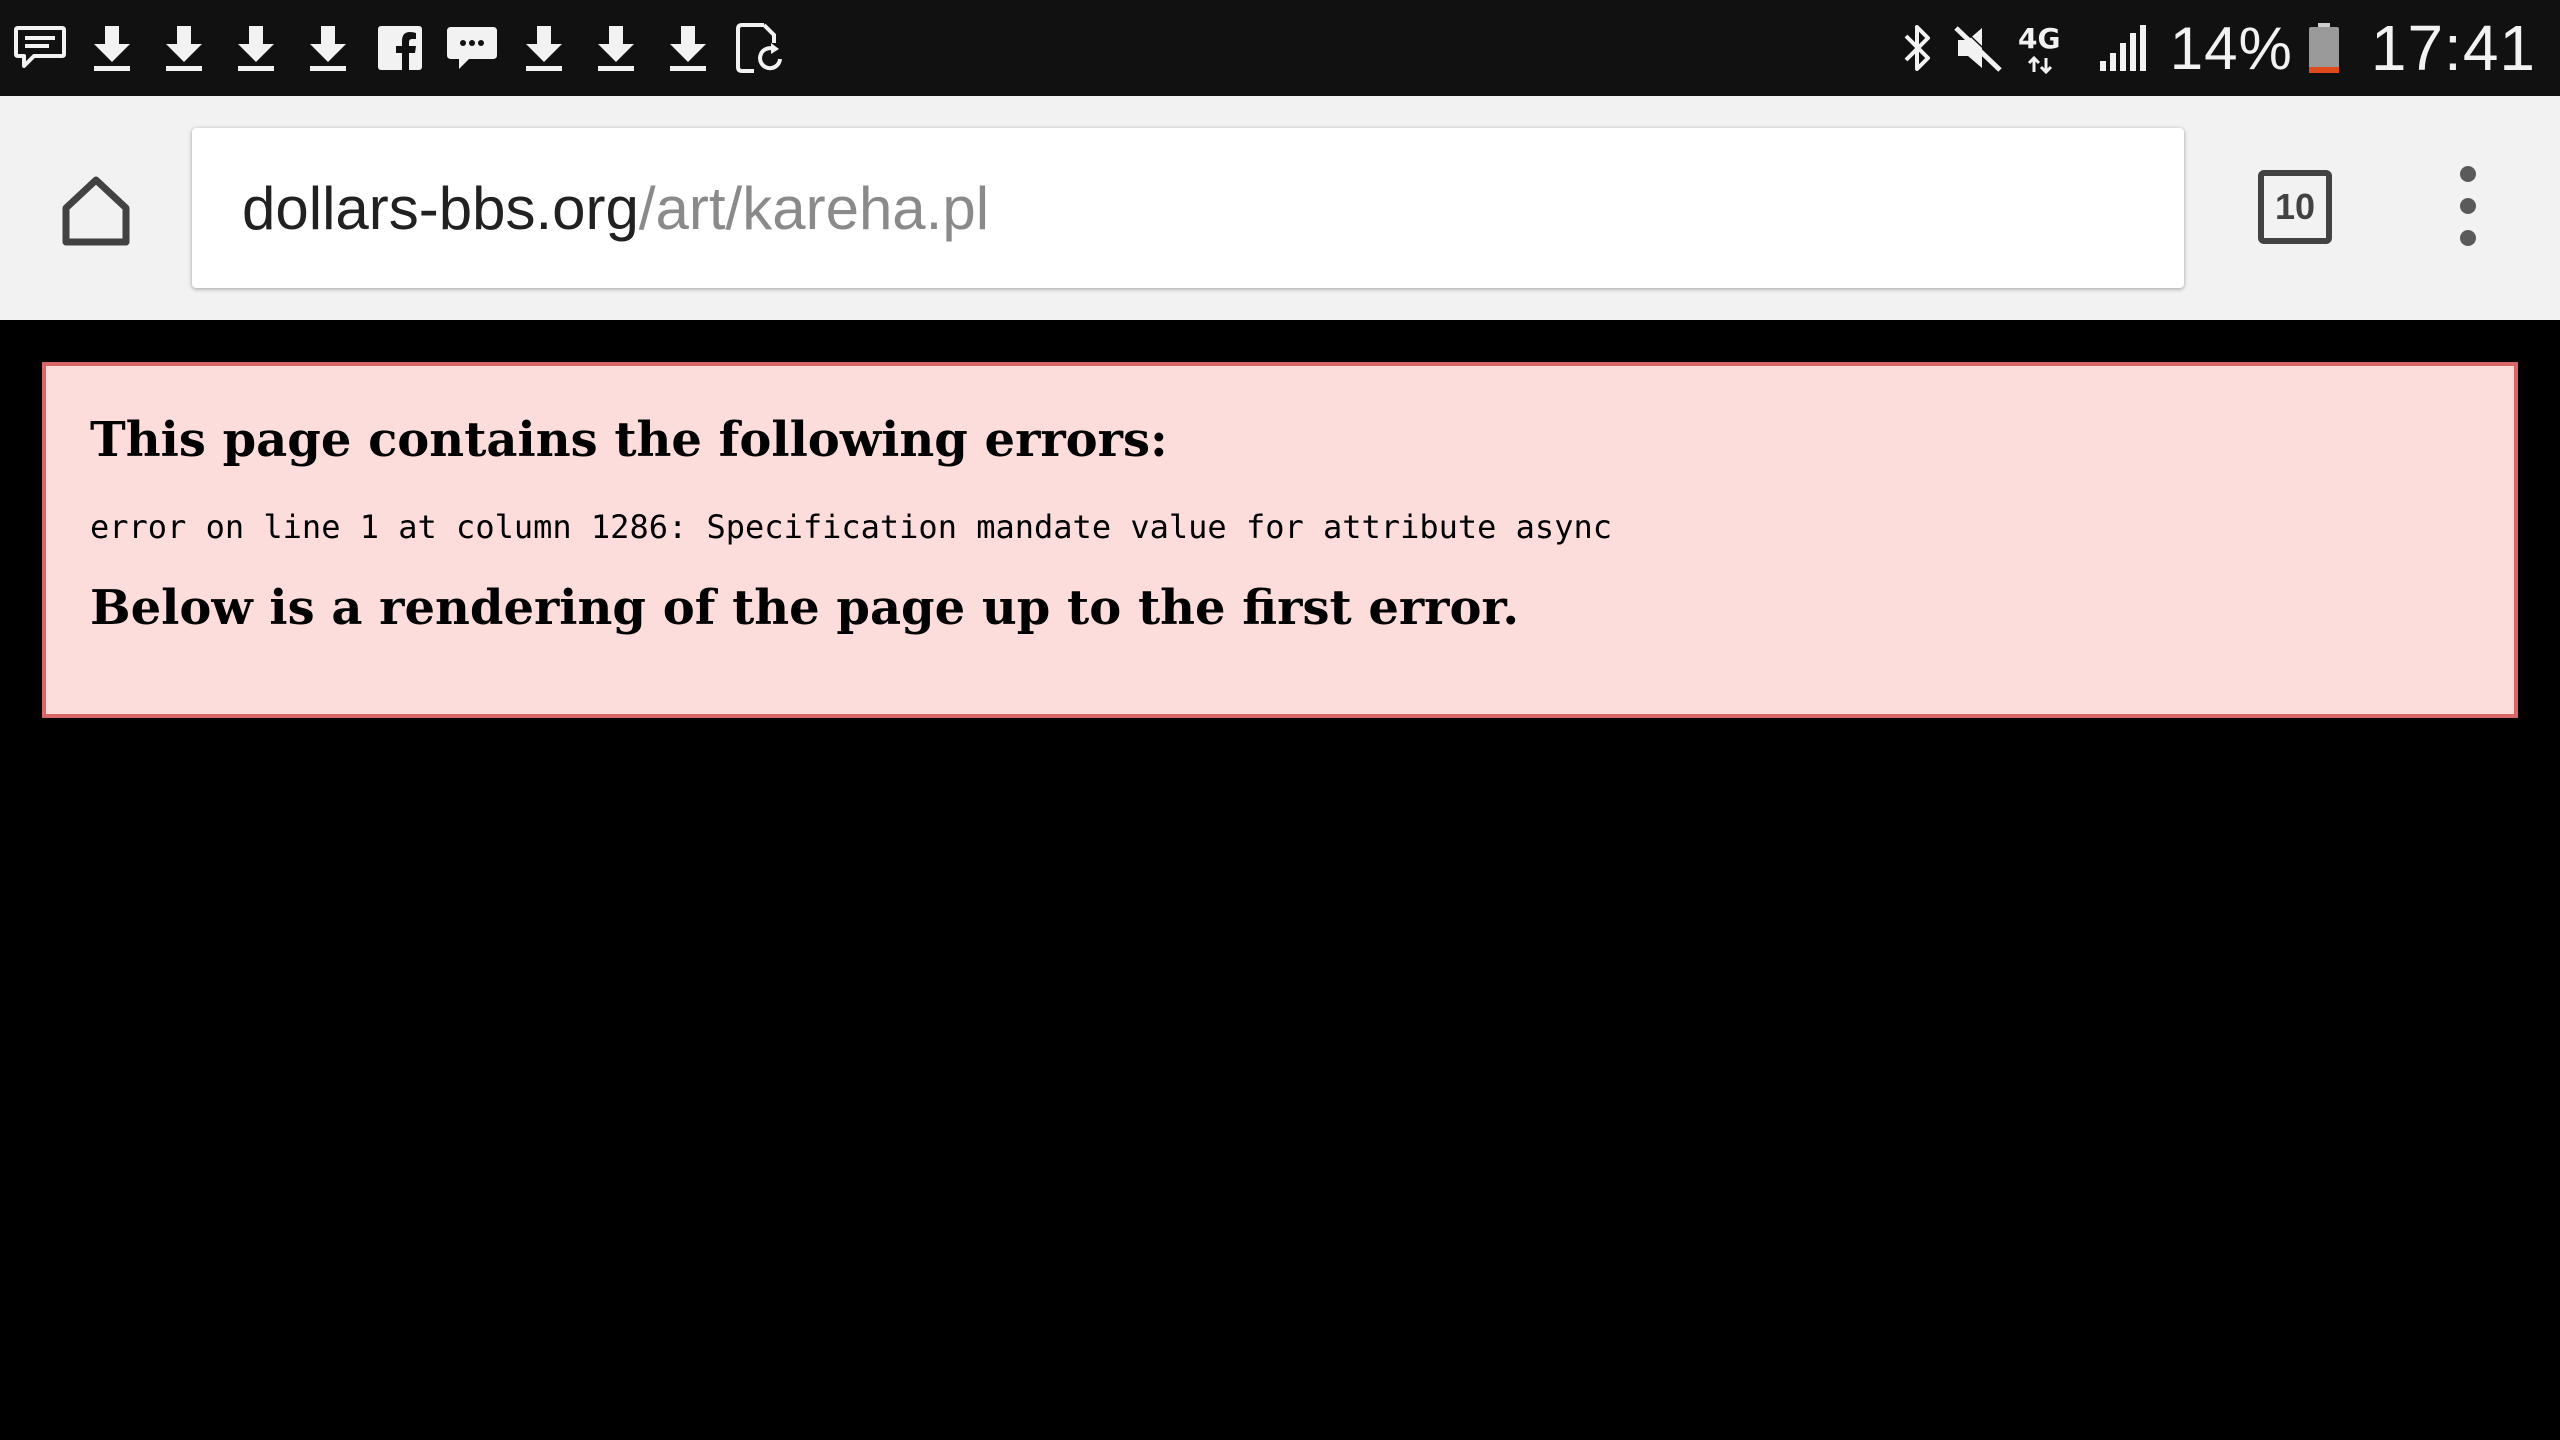  Describe the element at coordinates (1188, 208) in the screenshot. I see `url-bar: dollars-bbs.org/art/kareha.pl` at that location.